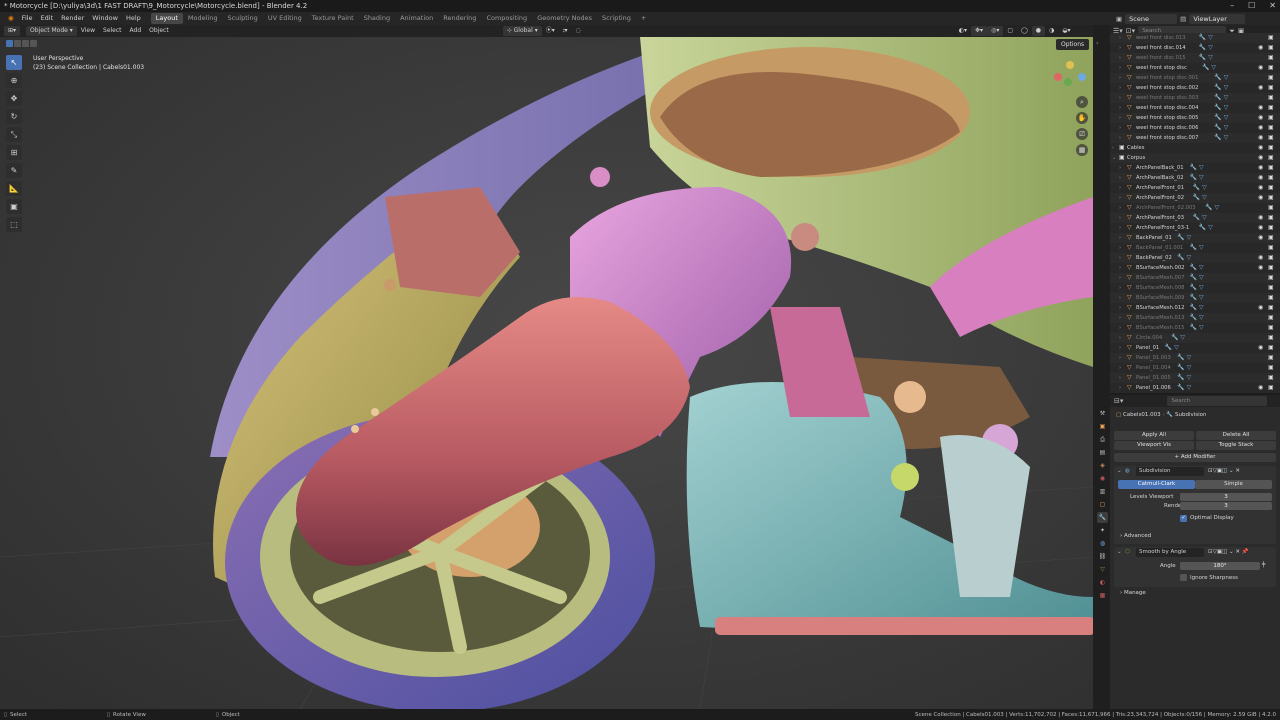 The width and height of the screenshot is (1280, 720). What do you see at coordinates (112, 31) in the screenshot?
I see `menu-select: Select` at bounding box center [112, 31].